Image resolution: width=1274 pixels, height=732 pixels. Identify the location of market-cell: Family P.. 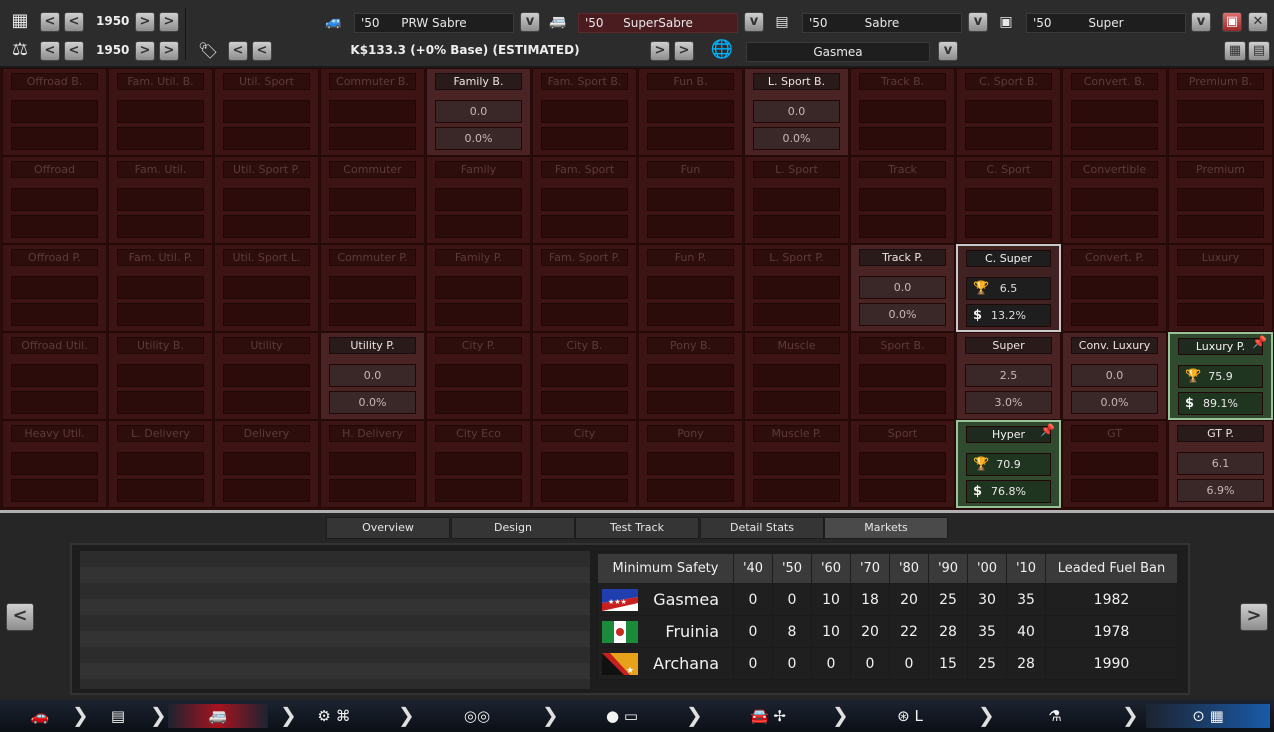
(478, 288).